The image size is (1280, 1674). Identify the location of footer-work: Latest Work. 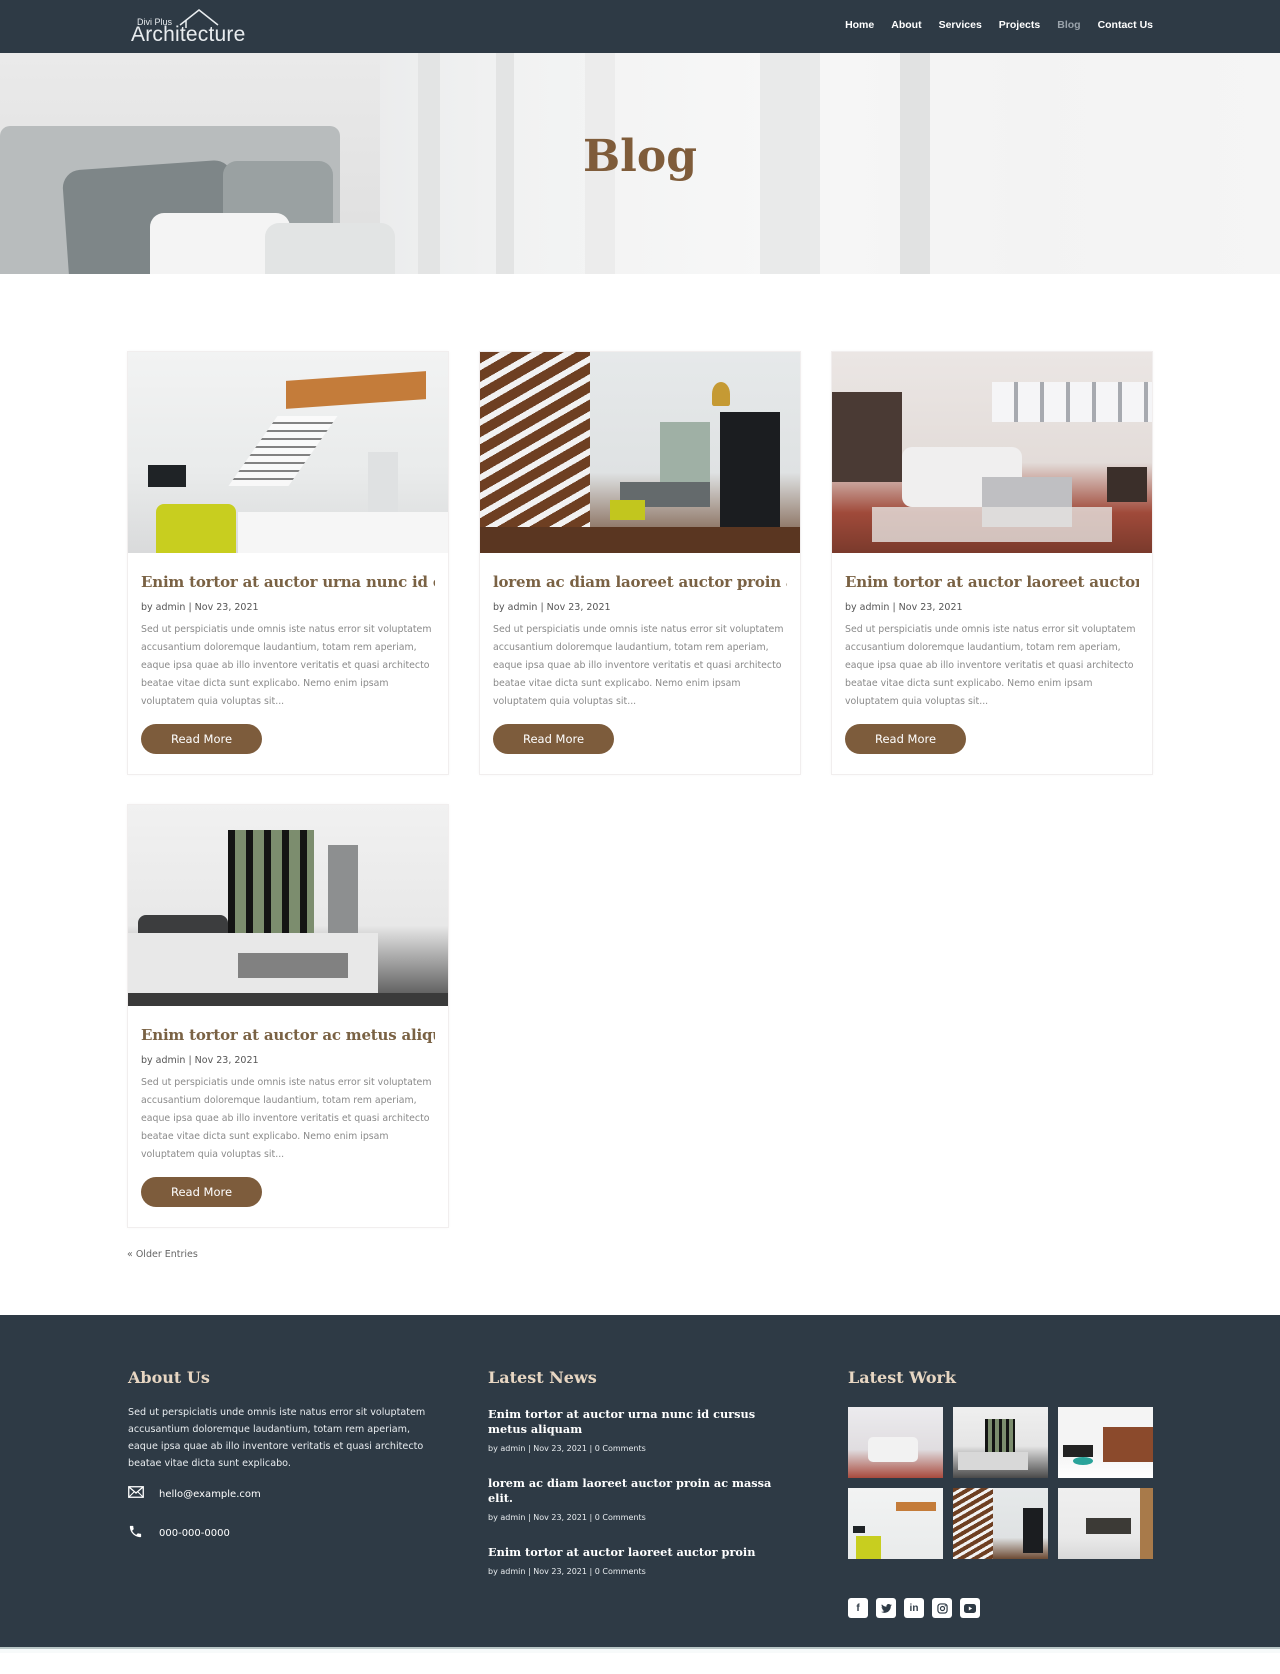
(1000, 1463).